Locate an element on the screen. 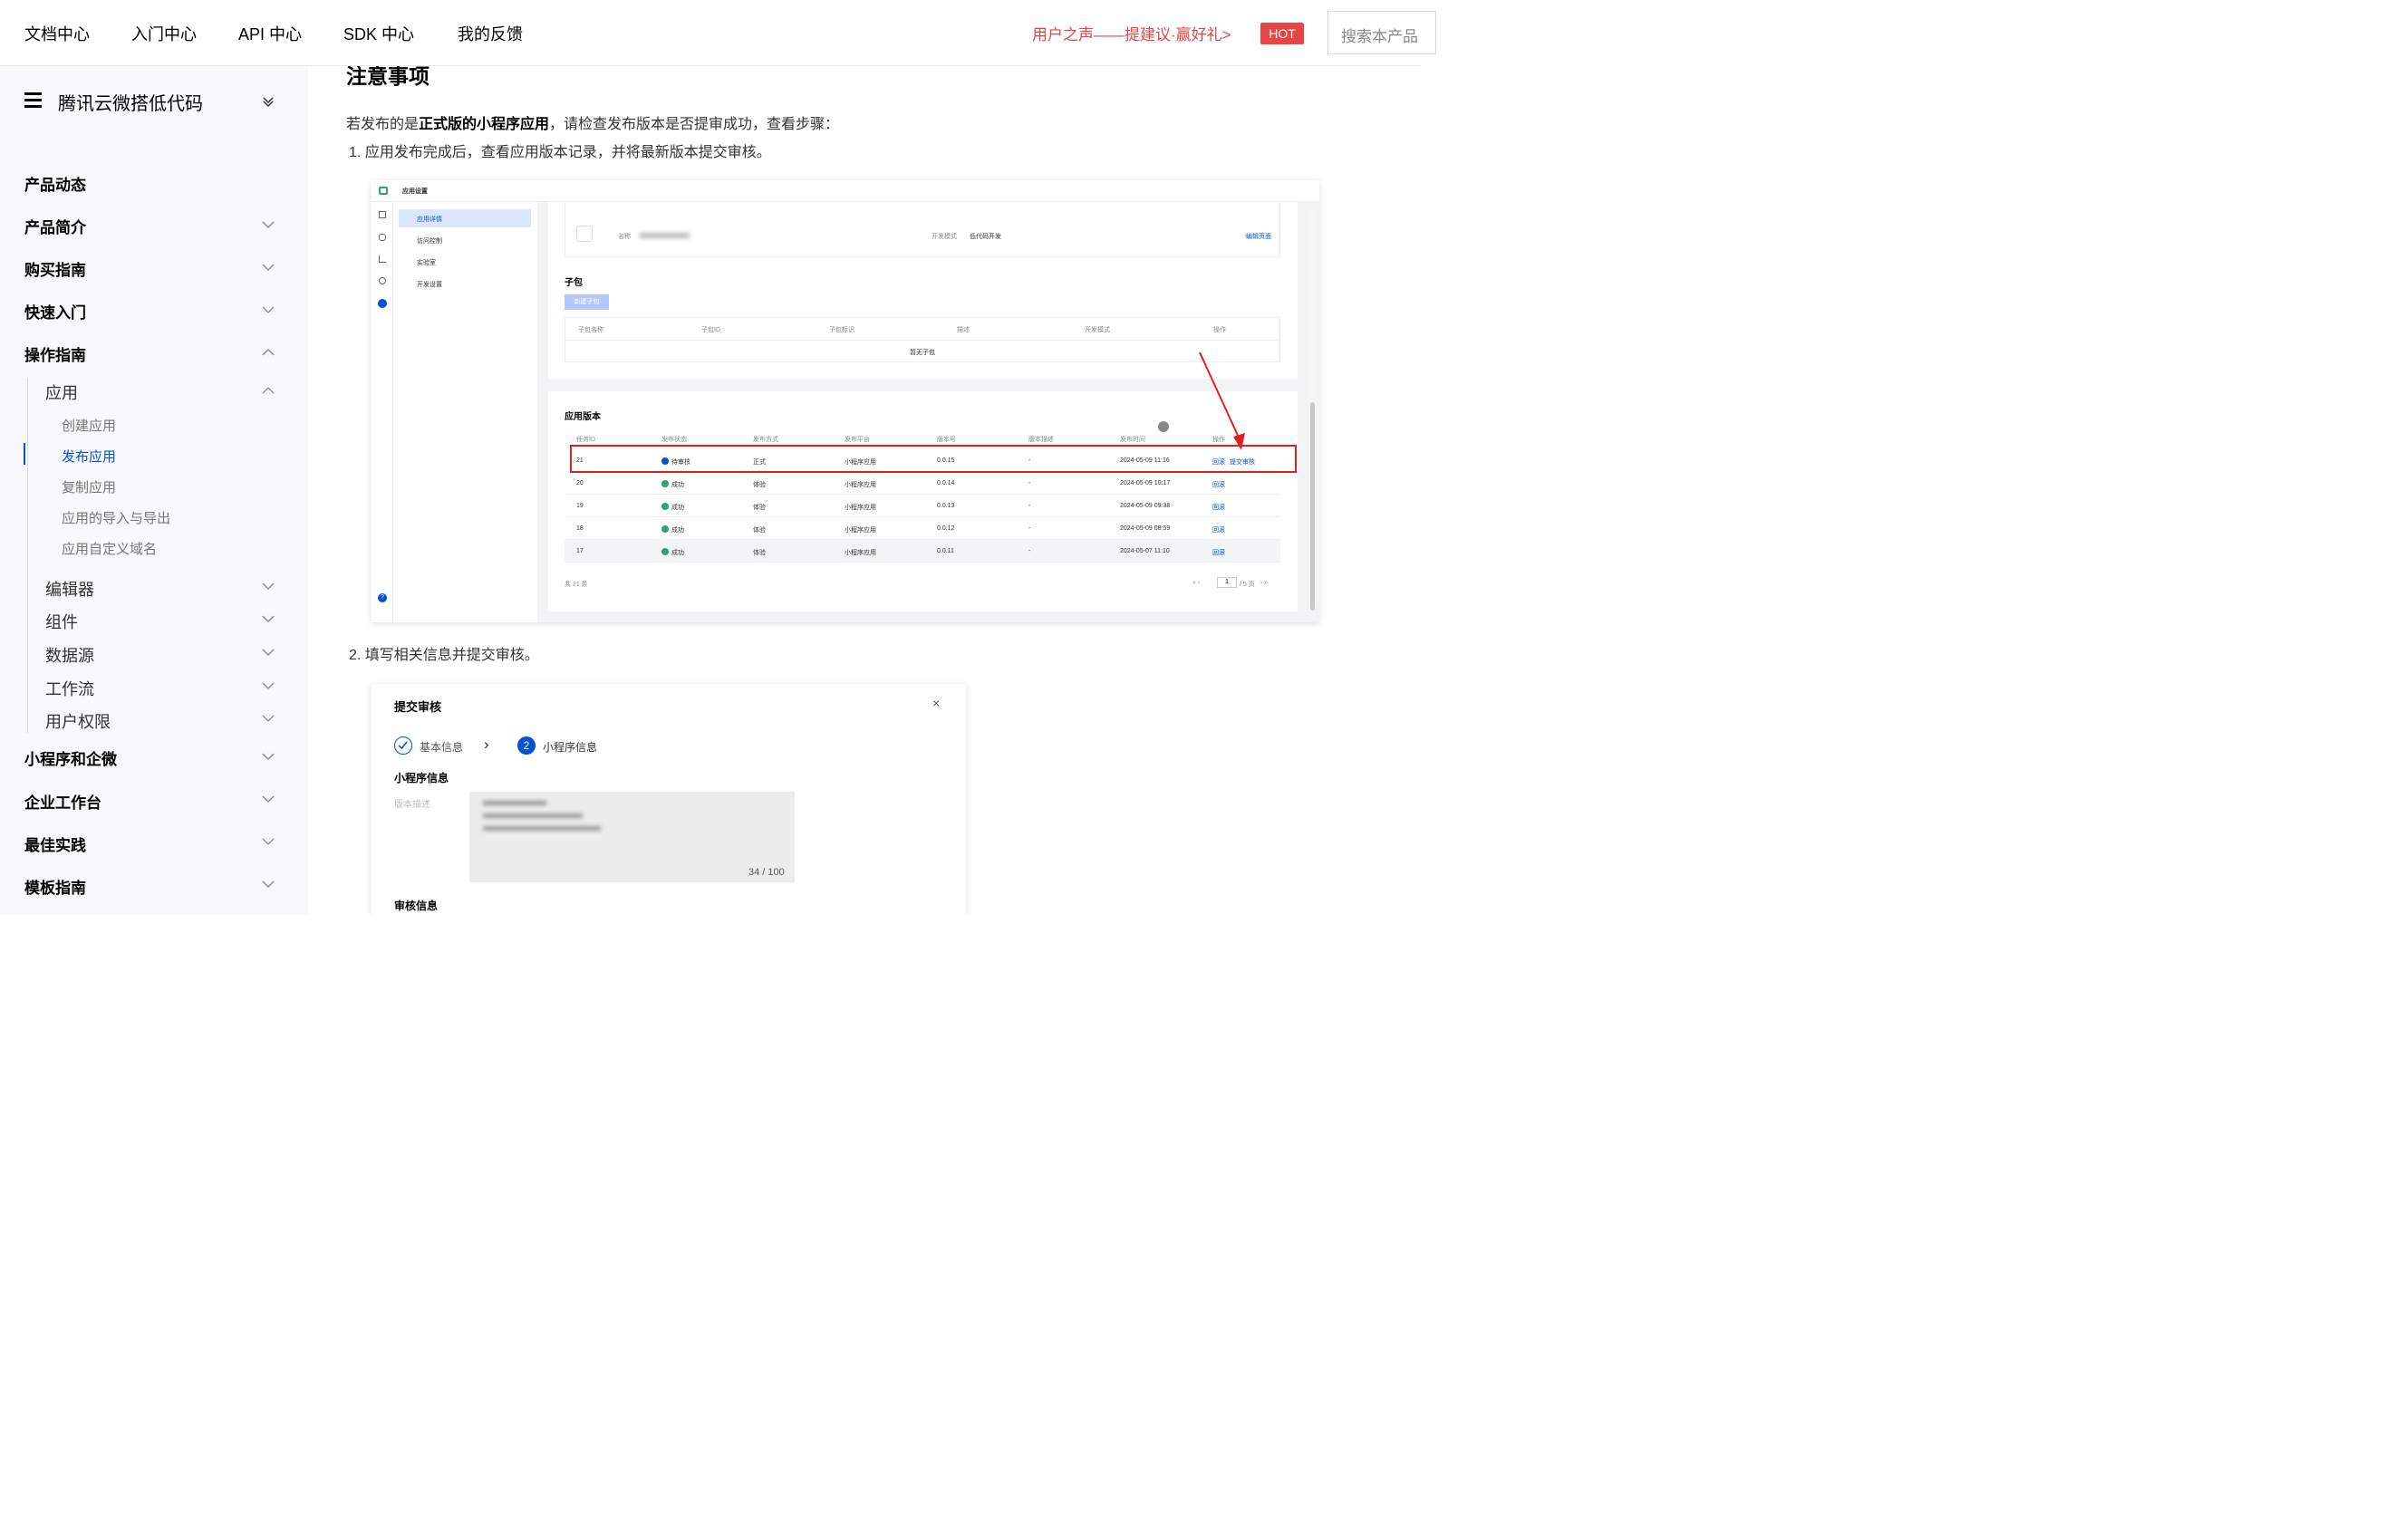 Image resolution: width=2394 pixels, height=1540 pixels. sidebar-item-publish-app: 发布应用 is located at coordinates (89, 456).